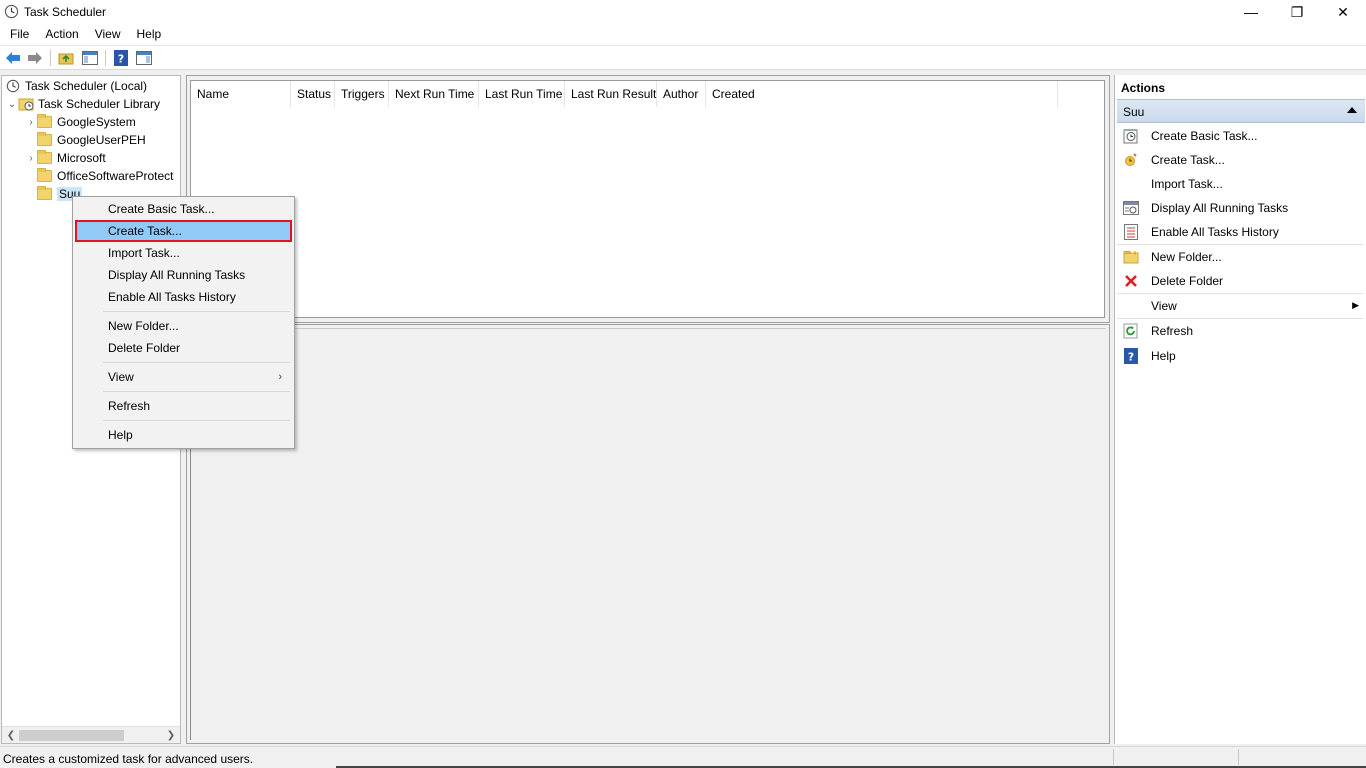 The height and width of the screenshot is (768, 1366). I want to click on delete-icon, so click(1131, 281).